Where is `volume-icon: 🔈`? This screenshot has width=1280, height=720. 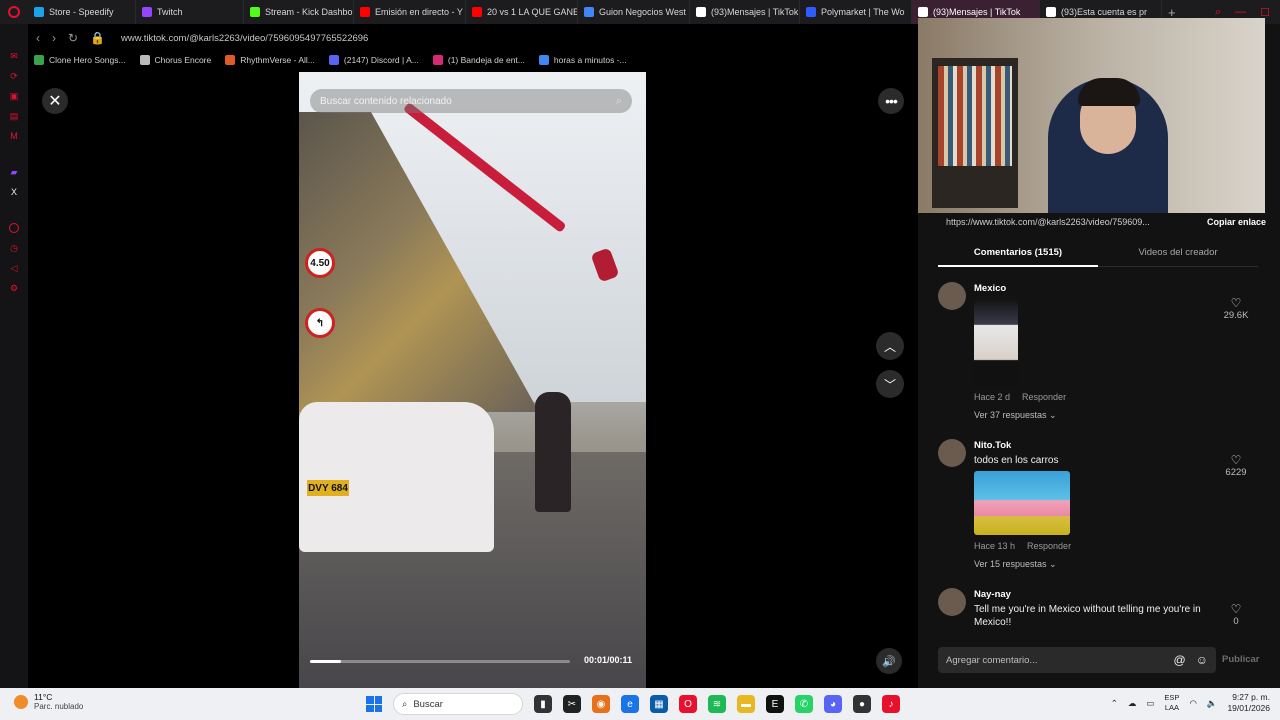 volume-icon: 🔈 is located at coordinates (1212, 703).